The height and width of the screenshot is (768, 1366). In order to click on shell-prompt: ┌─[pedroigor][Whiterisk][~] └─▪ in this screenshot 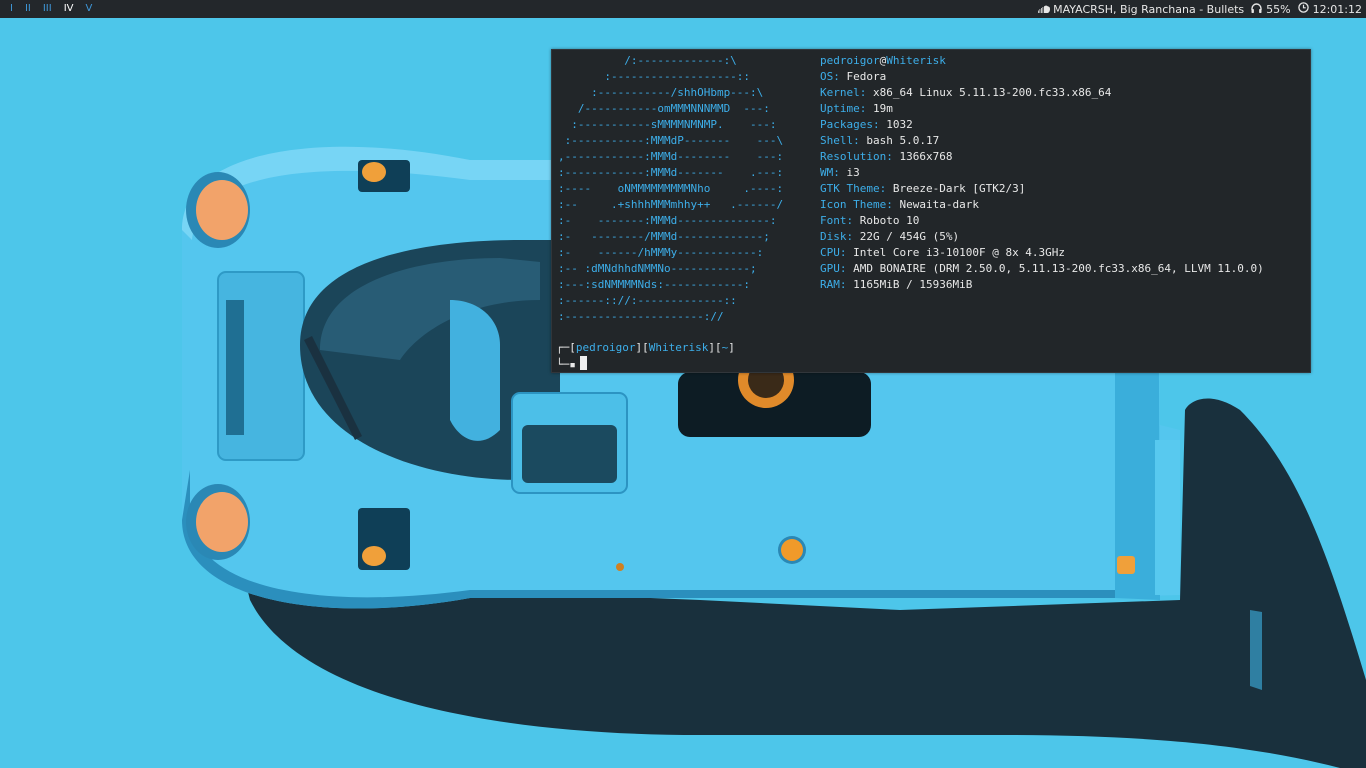, I will do `click(645, 356)`.